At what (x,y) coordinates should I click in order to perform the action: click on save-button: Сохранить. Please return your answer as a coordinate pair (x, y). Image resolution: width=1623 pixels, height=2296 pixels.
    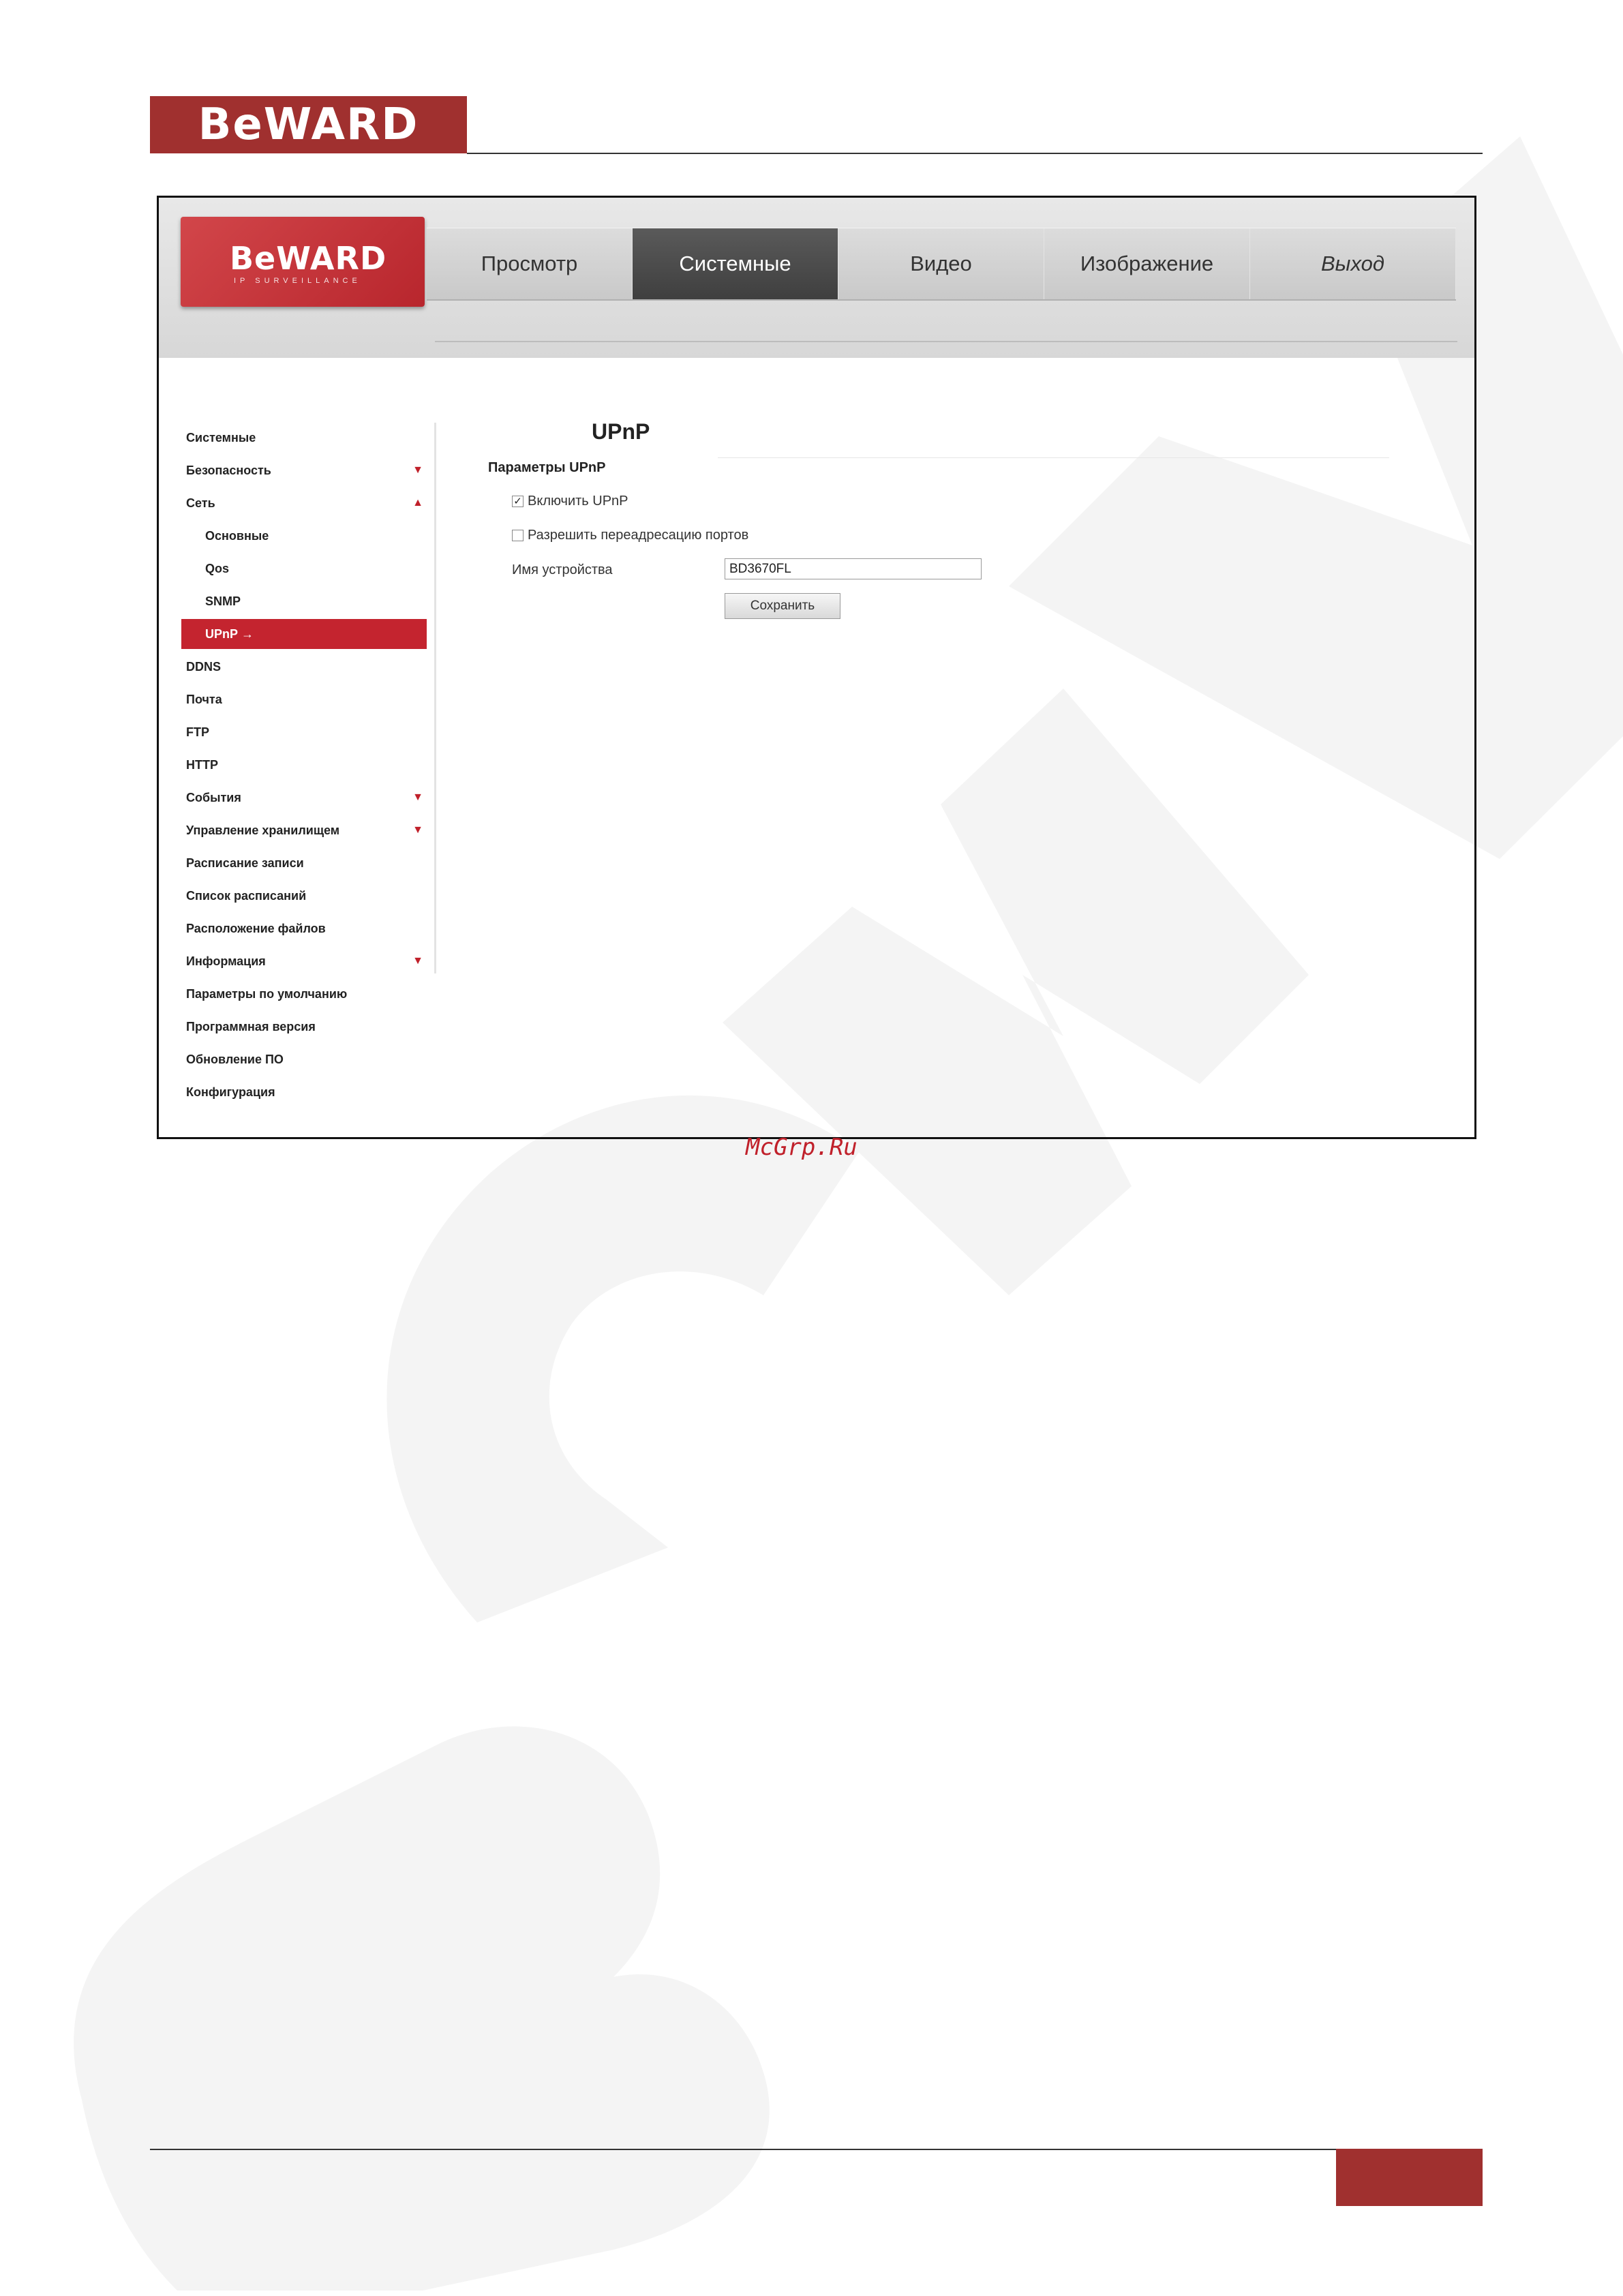
    Looking at the image, I should click on (782, 606).